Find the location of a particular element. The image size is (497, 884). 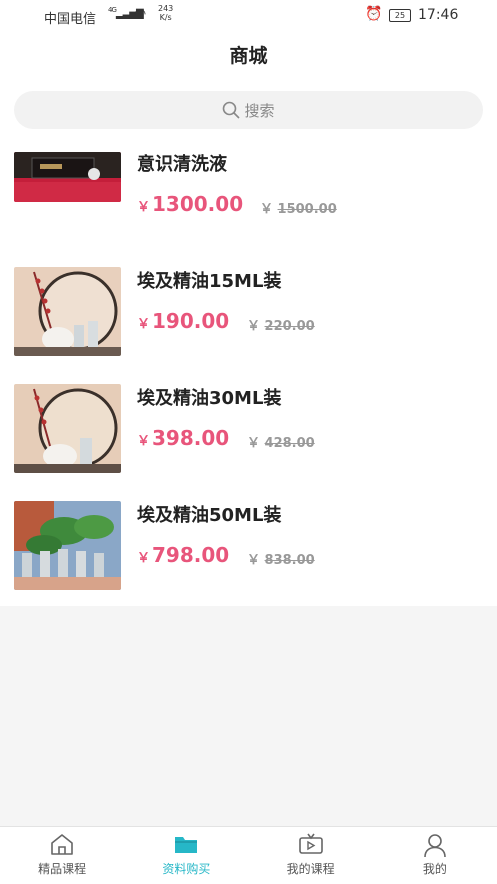

product-item: 埃及精油30ML装 ￥ 398.00 ￥ 428.00 is located at coordinates (248, 442).